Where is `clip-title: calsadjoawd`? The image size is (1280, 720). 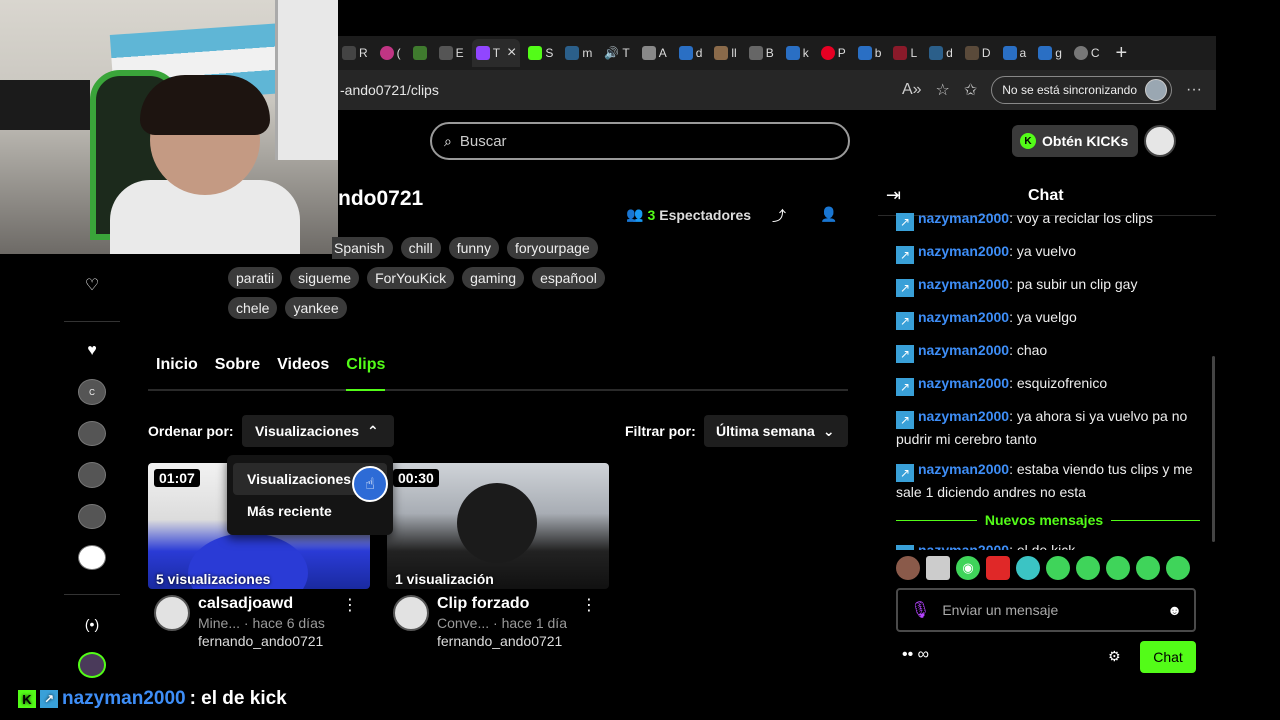
clip-title: calsadjoawd is located at coordinates (261, 604).